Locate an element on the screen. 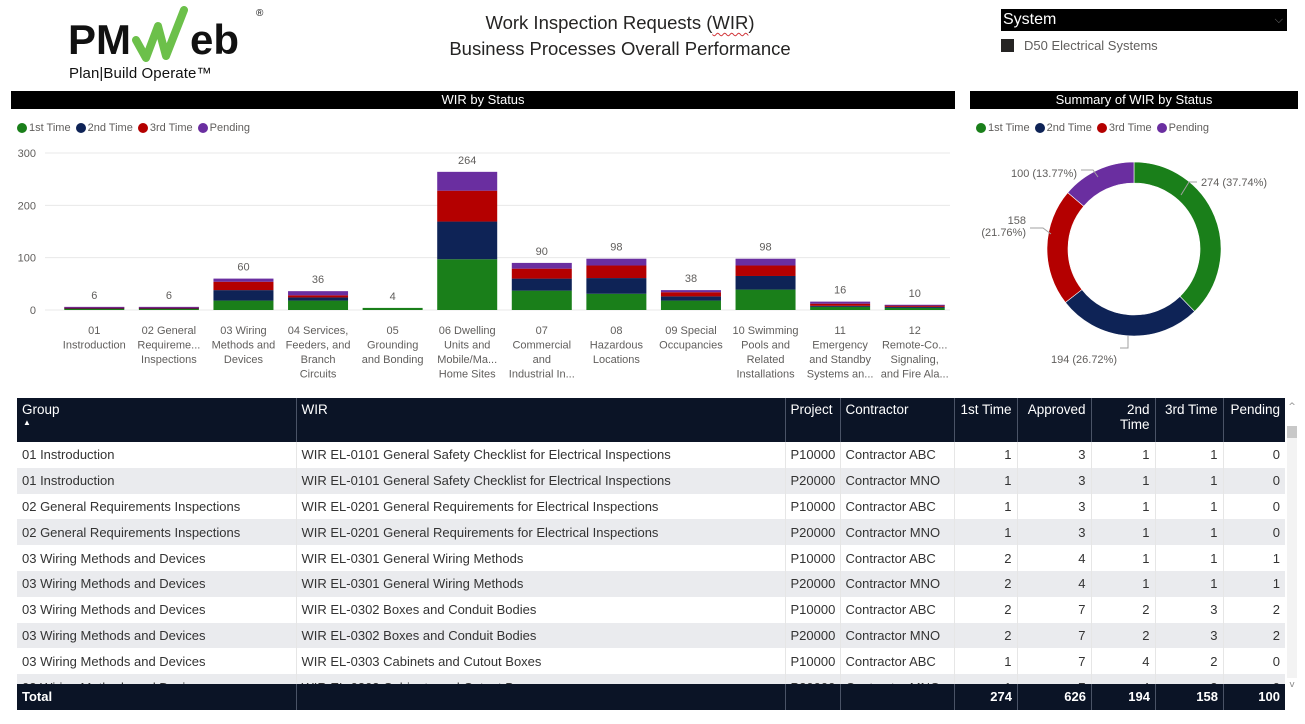 The width and height of the screenshot is (1305, 724). donut-slice-2nd-time is located at coordinates (1130, 313).